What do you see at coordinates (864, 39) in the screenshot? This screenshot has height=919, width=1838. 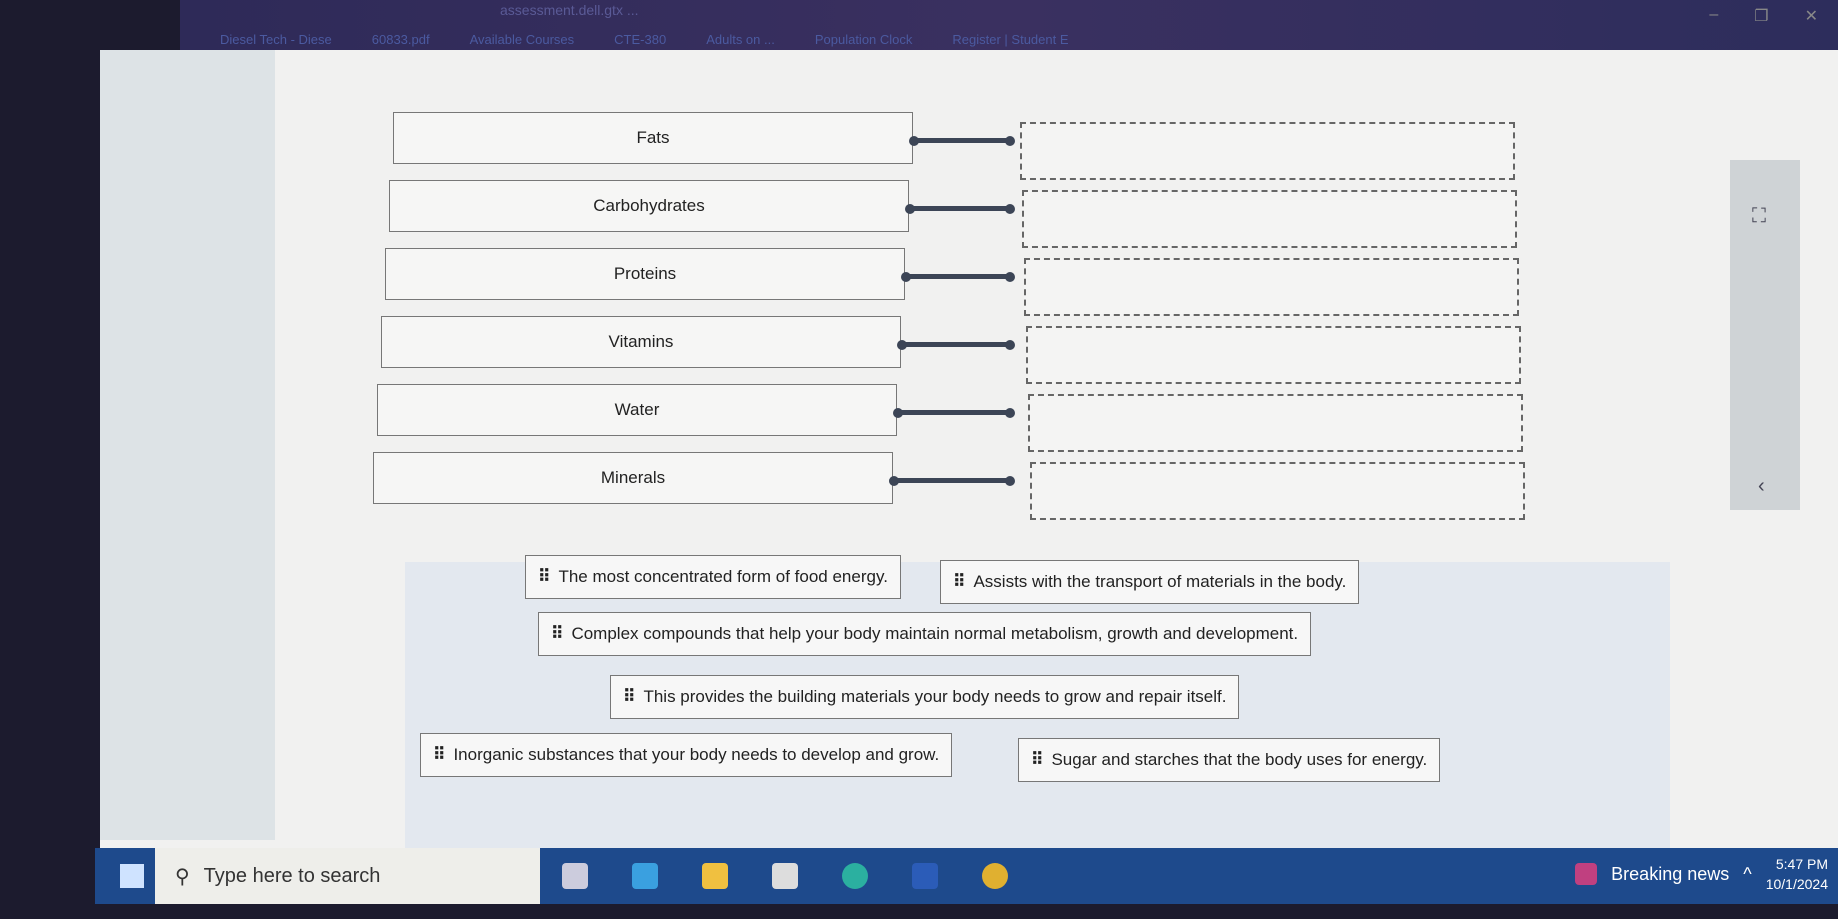 I see `bookmark: Population Clock` at bounding box center [864, 39].